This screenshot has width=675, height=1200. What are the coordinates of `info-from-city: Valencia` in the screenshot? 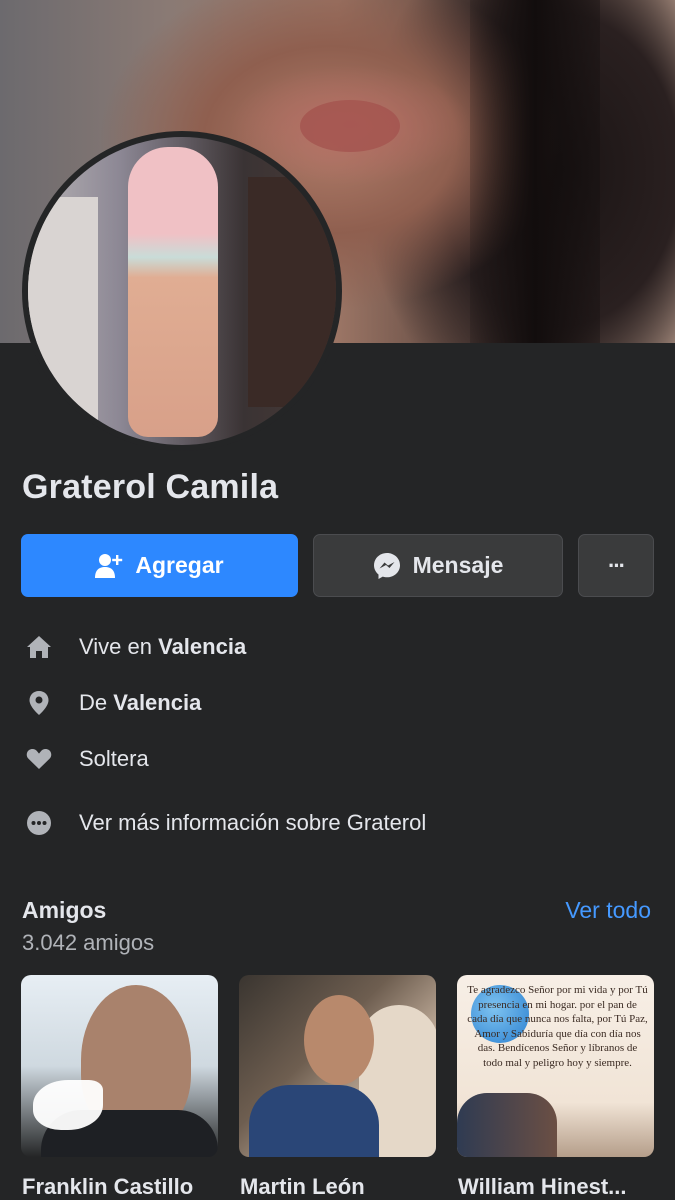 It's located at (157, 702).